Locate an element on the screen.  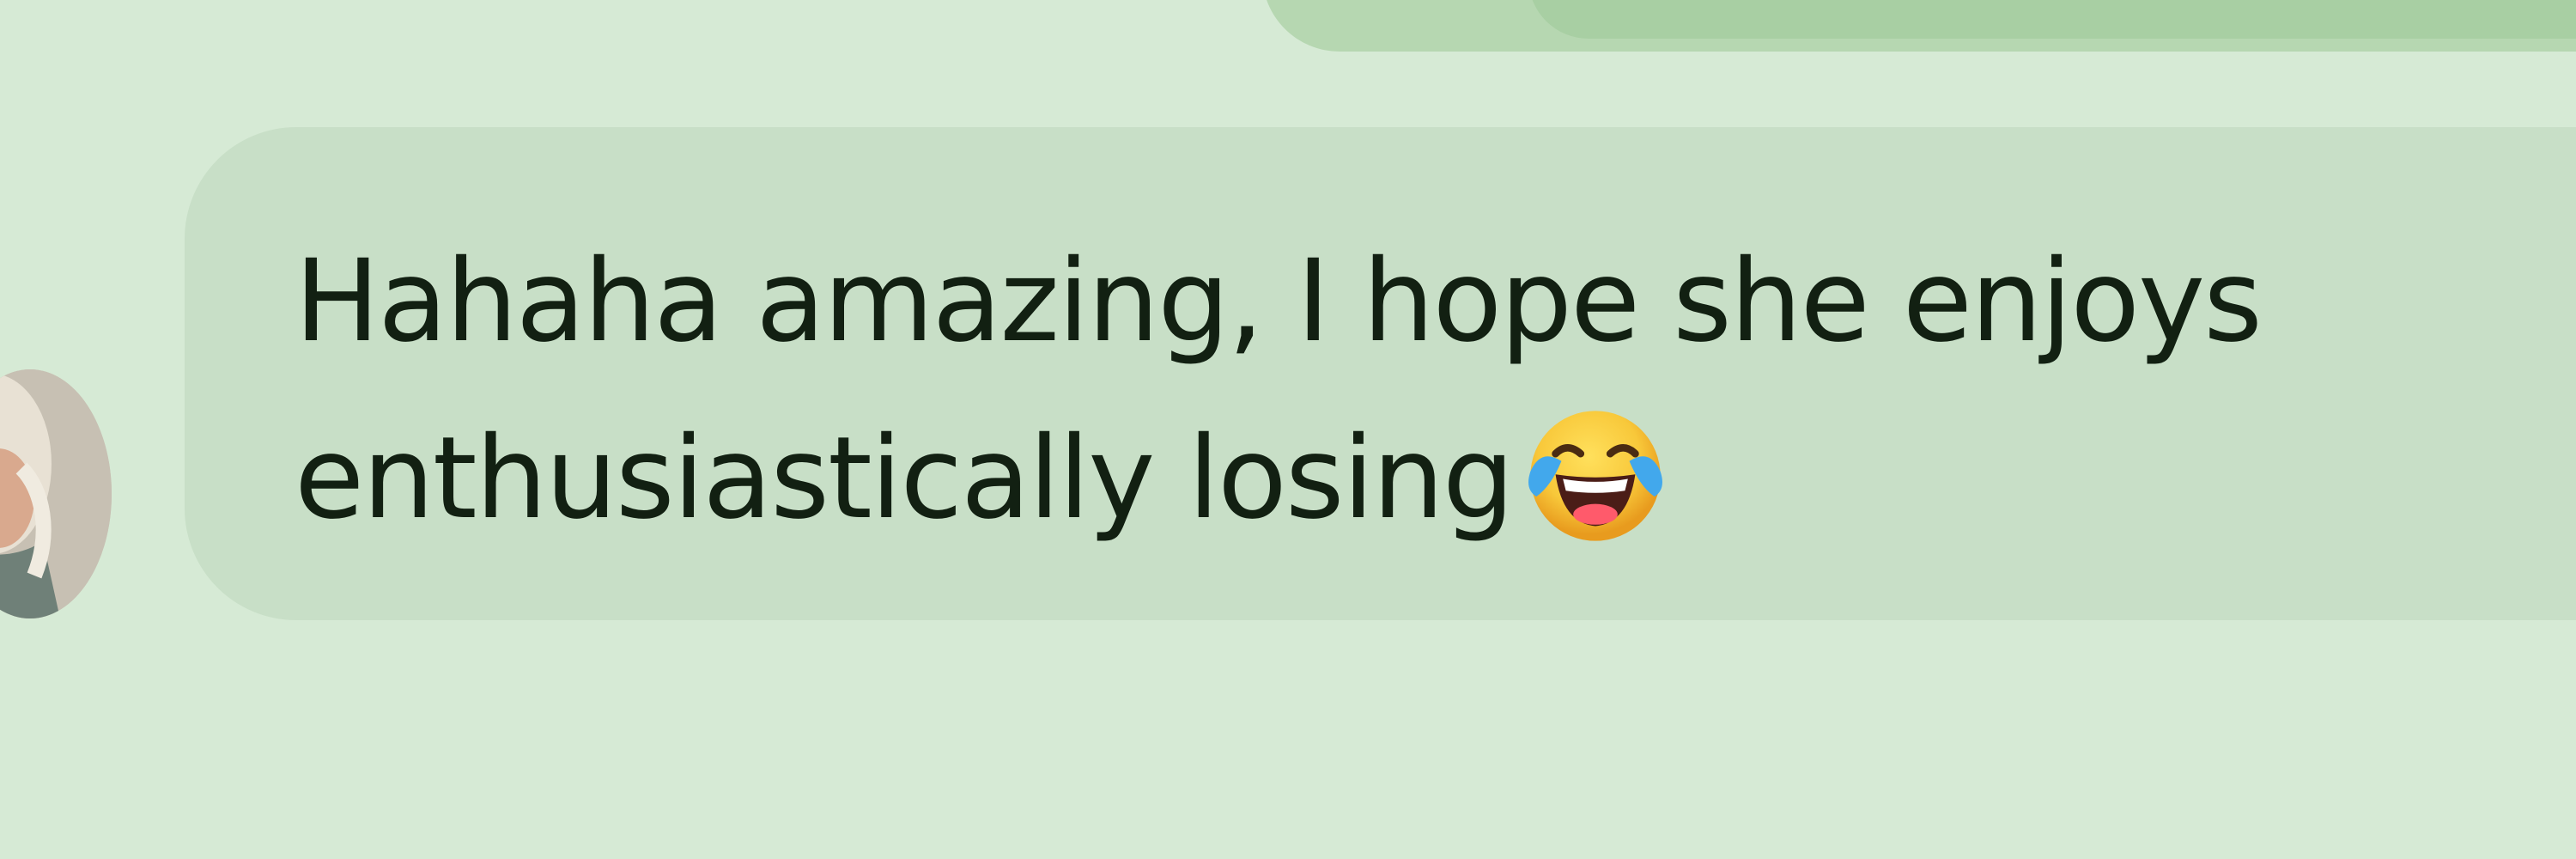
message-line-1: Hahaha amazing, I hope she enjoys is located at coordinates (1279, 301).